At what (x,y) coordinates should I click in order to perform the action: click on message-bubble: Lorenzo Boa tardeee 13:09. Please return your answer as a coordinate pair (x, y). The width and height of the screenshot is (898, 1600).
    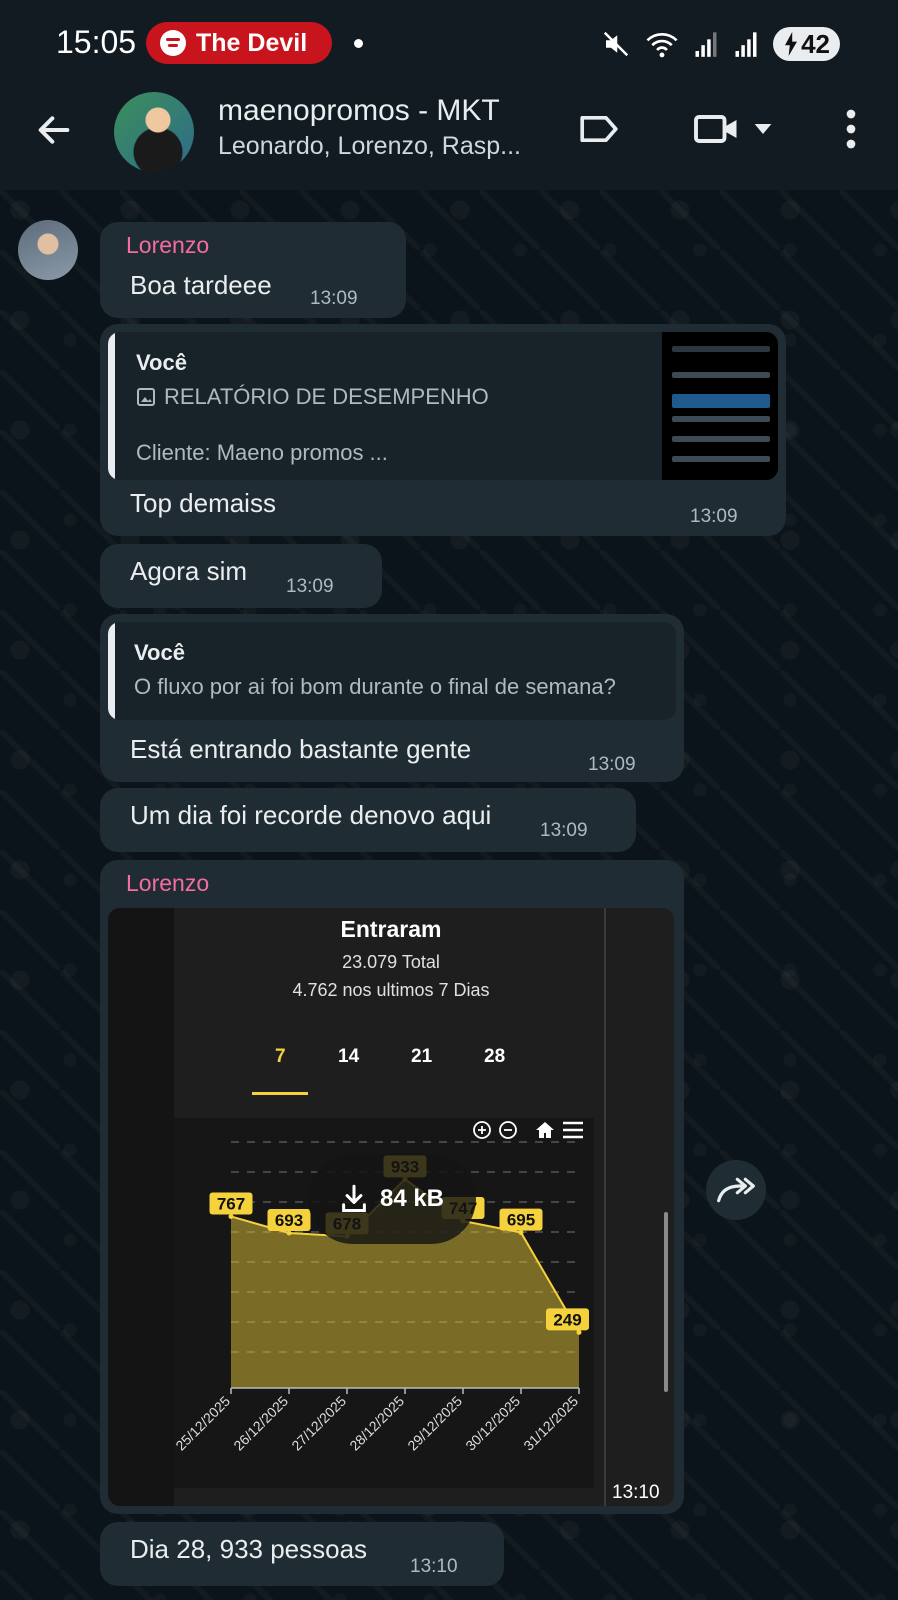
    Looking at the image, I should click on (253, 270).